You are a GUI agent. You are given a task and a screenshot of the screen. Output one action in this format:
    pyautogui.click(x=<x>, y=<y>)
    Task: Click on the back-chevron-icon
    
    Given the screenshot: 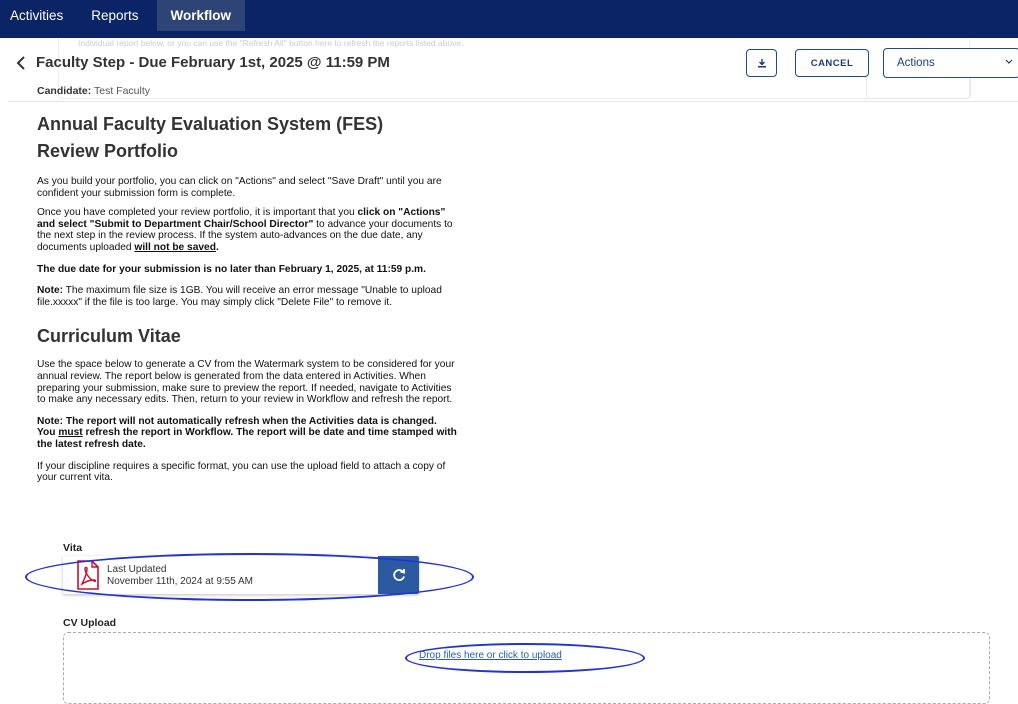 What is the action you would take?
    pyautogui.click(x=21, y=63)
    